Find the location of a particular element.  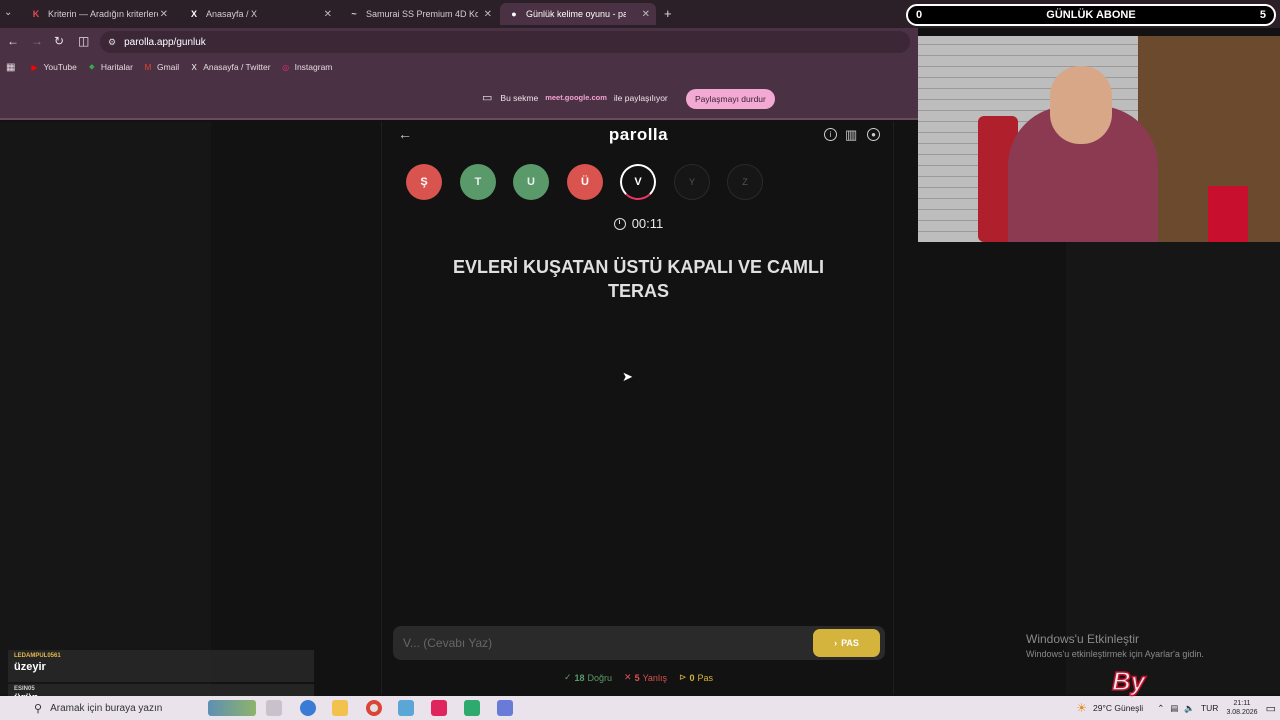

bookmark-gmail: M Gmail is located at coordinates (161, 67).